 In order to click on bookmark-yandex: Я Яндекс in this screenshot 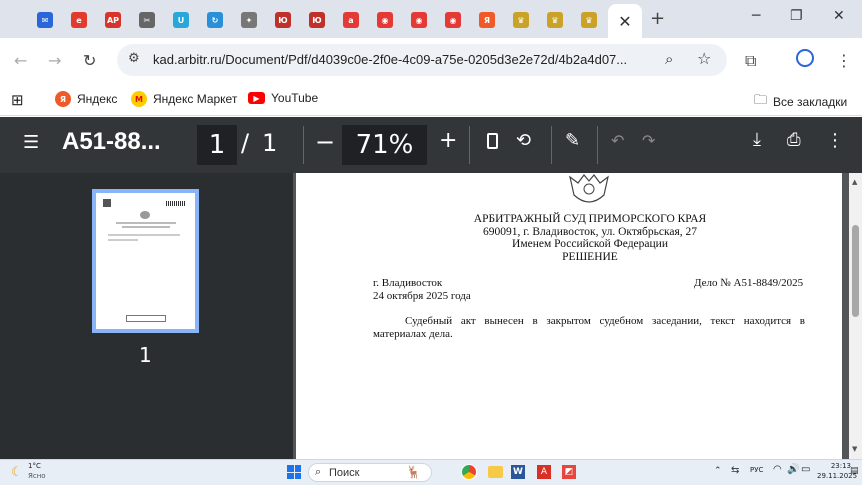, I will do `click(86, 99)`.